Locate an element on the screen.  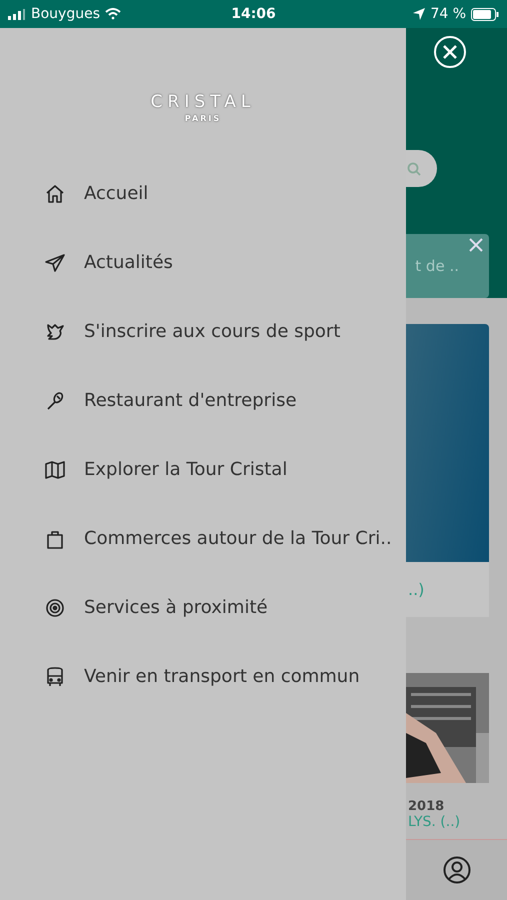
menu-item: Actualités is located at coordinates (203, 262).